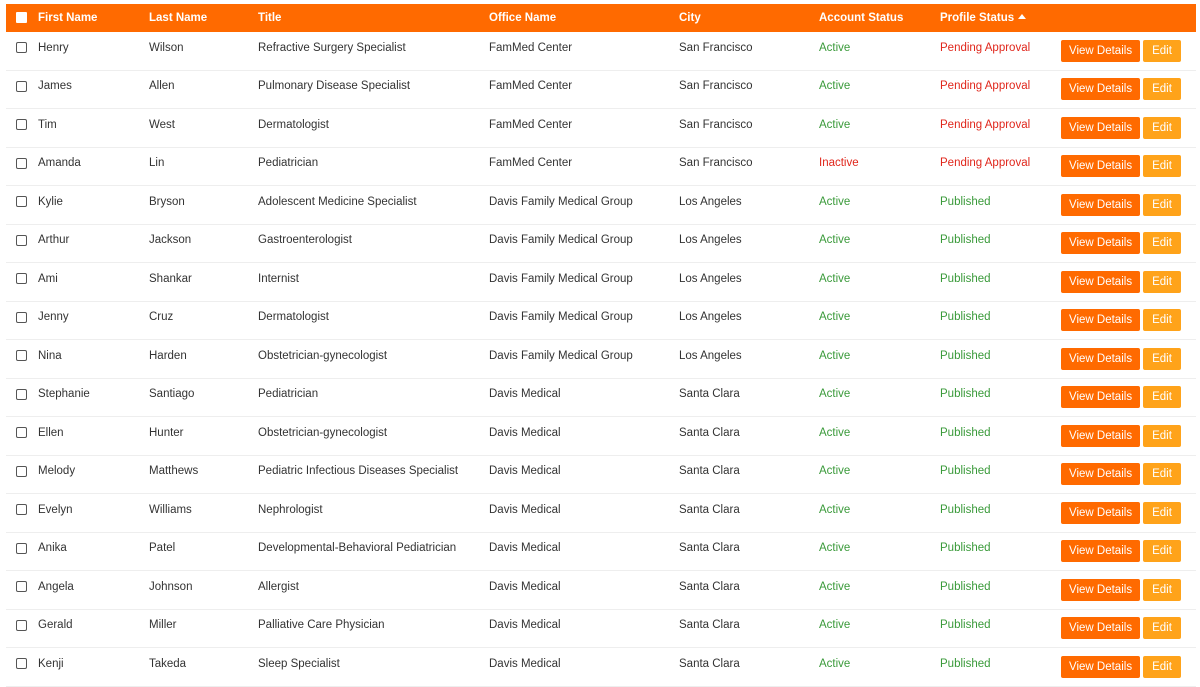  Describe the element at coordinates (584, 18) in the screenshot. I see `column-header-office-name: Office Name` at that location.